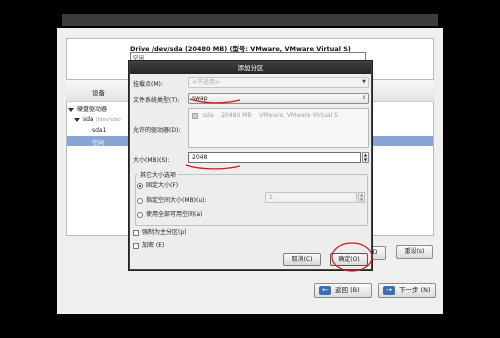 The height and width of the screenshot is (338, 500). What do you see at coordinates (200, 157) in the screenshot?
I see `size-value: 2048` at bounding box center [200, 157].